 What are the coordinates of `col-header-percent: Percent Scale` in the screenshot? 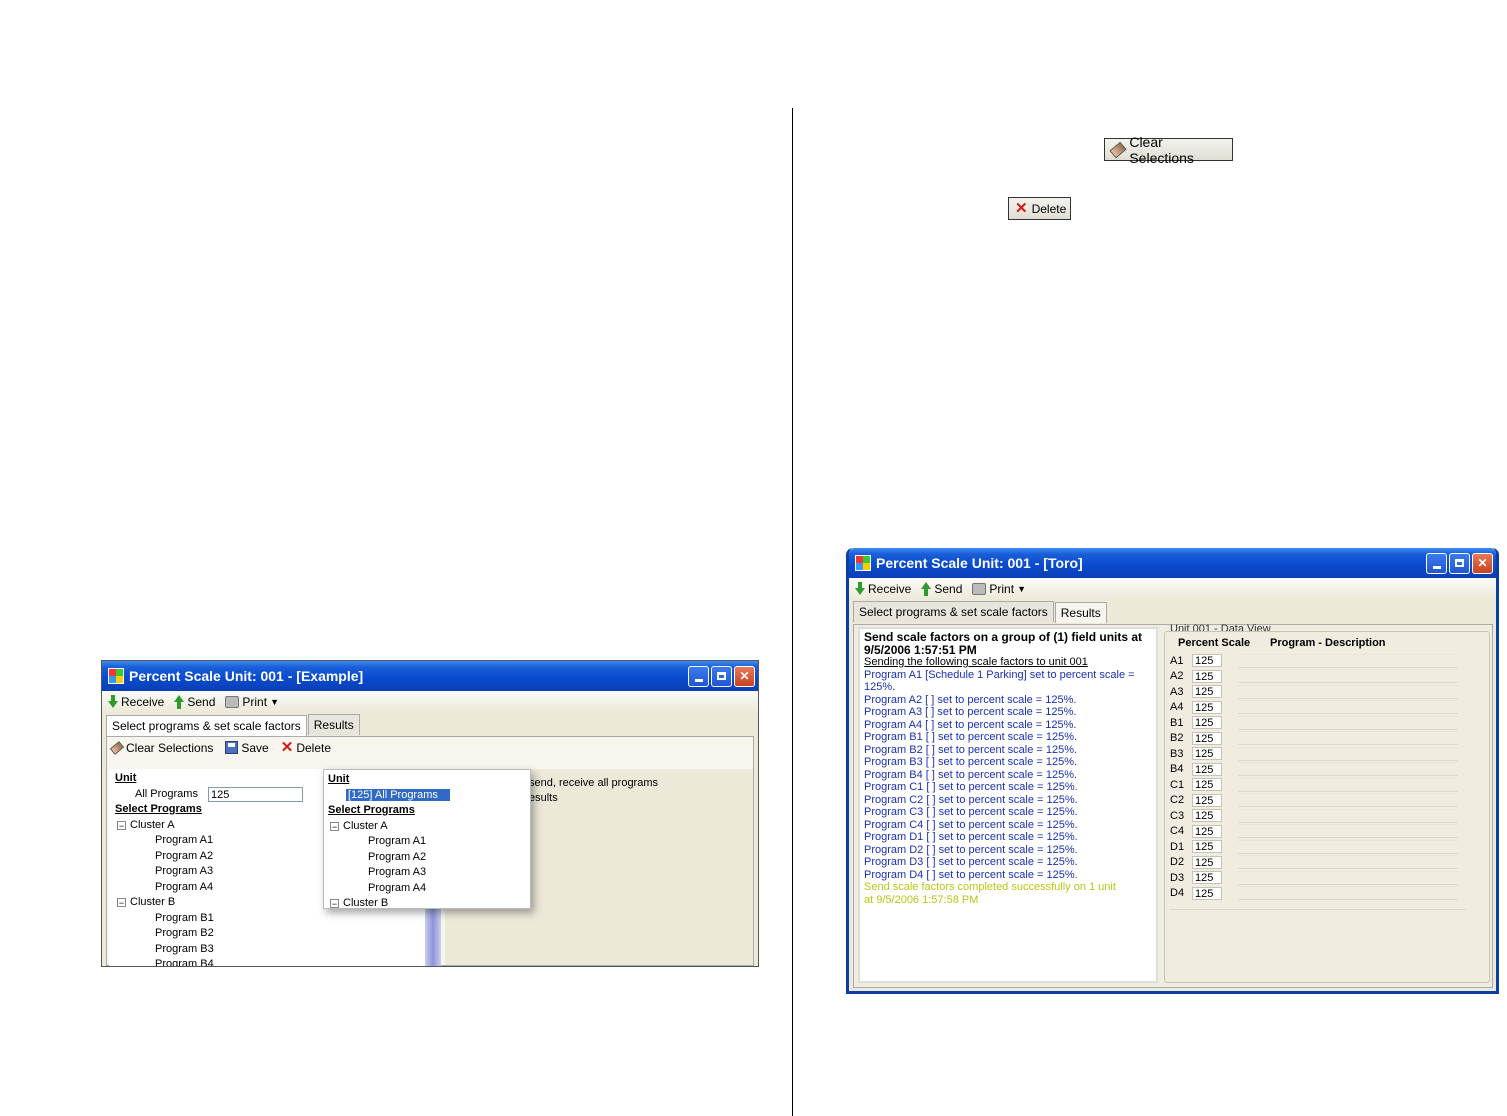 It's located at (1214, 643).